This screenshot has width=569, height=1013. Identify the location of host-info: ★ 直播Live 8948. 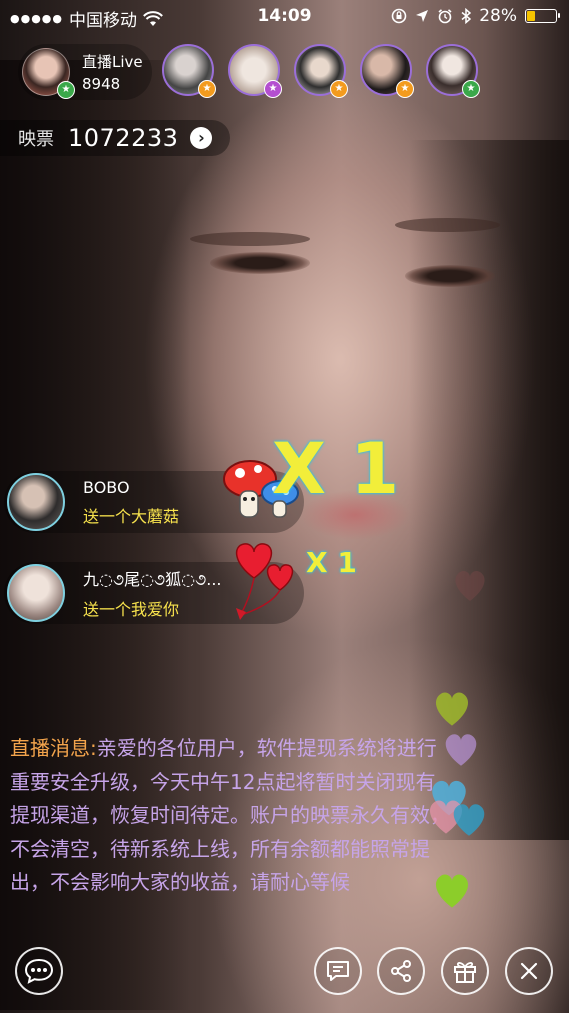
(85, 72).